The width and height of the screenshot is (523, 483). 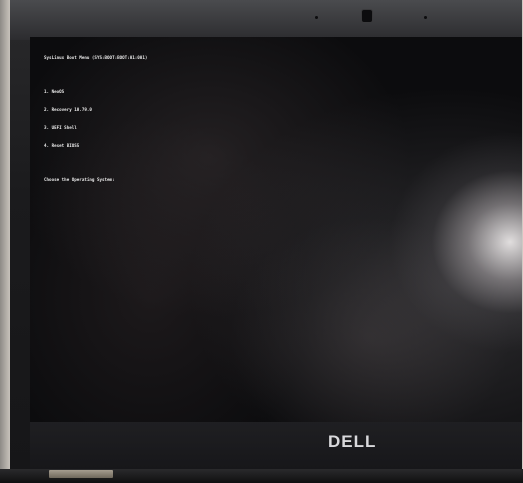 What do you see at coordinates (316, 17) in the screenshot?
I see `ambient-sensor-icon` at bounding box center [316, 17].